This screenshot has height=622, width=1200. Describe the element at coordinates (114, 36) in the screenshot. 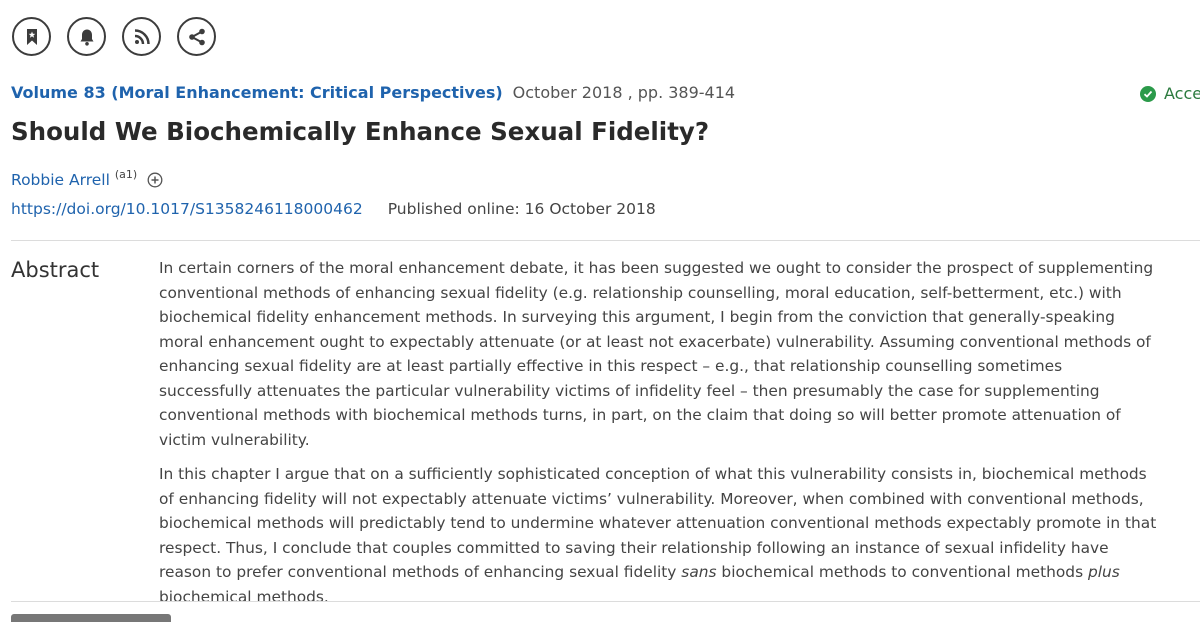

I see `article-actions` at that location.